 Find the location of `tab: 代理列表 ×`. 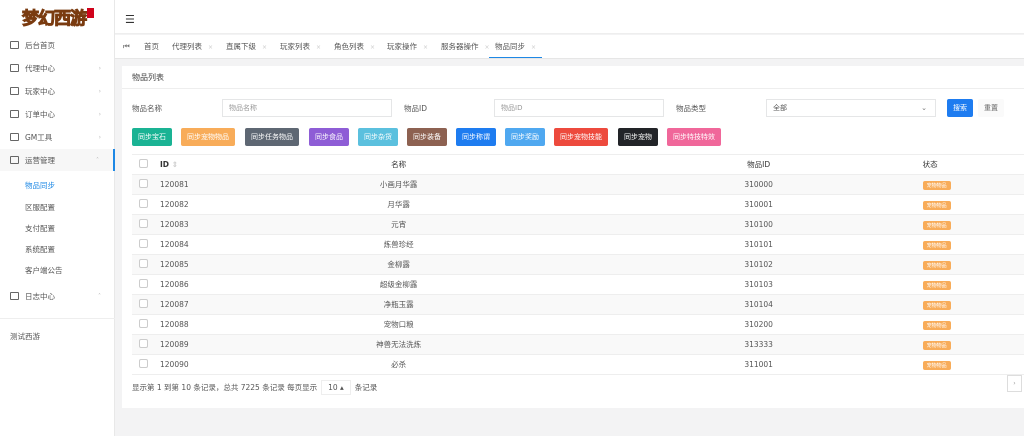

tab: 代理列表 × is located at coordinates (192, 46).